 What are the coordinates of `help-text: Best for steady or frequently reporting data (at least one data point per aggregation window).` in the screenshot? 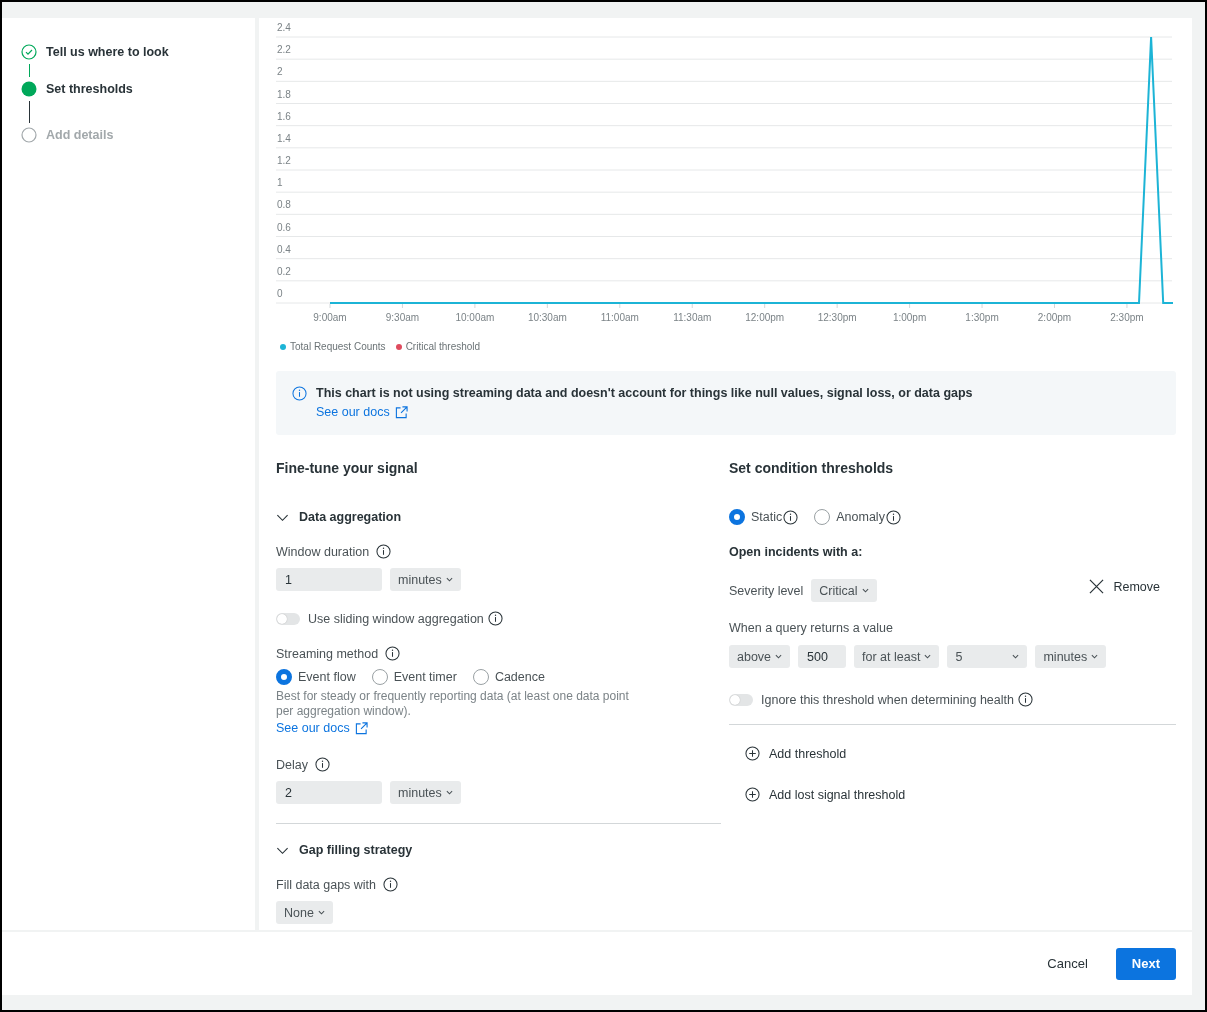 It's located at (453, 704).